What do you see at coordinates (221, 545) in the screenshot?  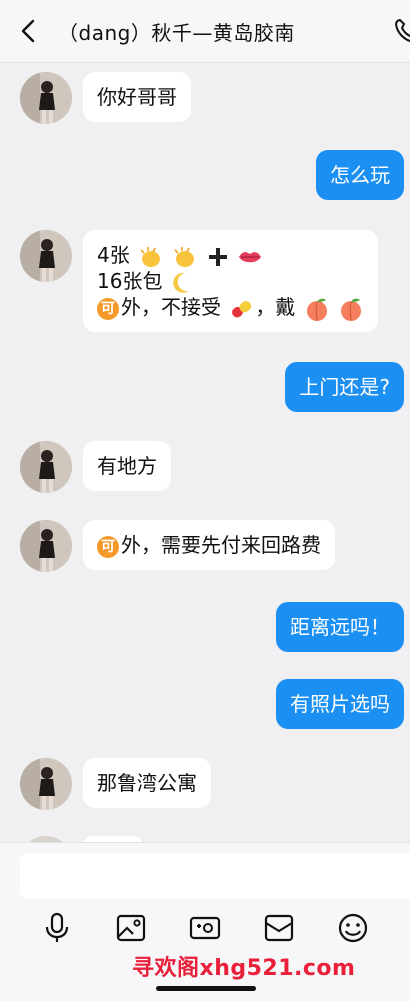 I see `message-text: 外，需要先付来回路费` at bounding box center [221, 545].